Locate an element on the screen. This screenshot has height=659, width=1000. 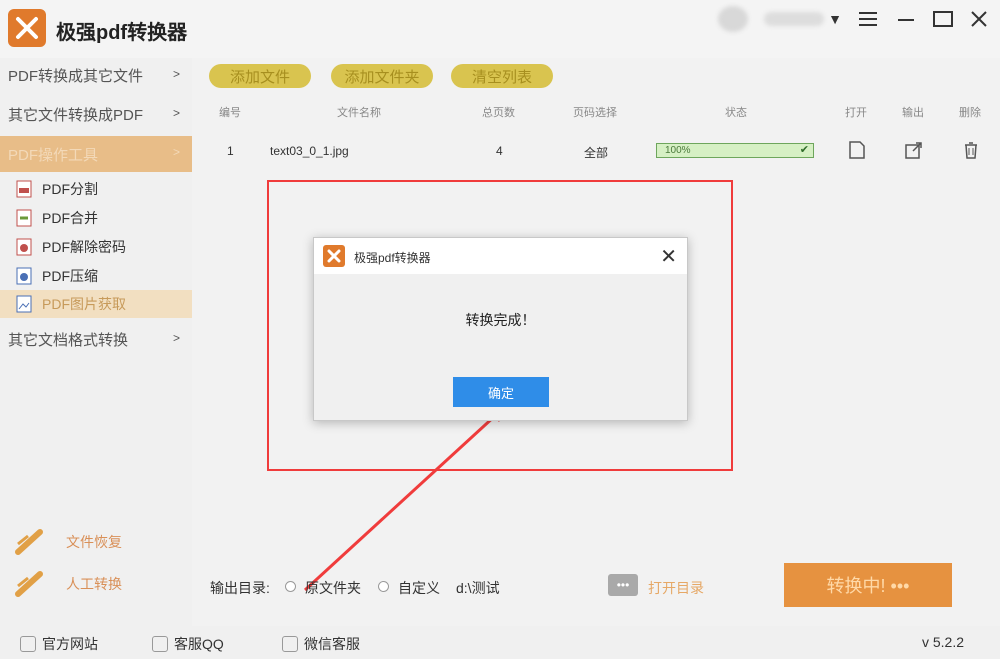
pdf-file-icon is located at coordinates (24, 189).